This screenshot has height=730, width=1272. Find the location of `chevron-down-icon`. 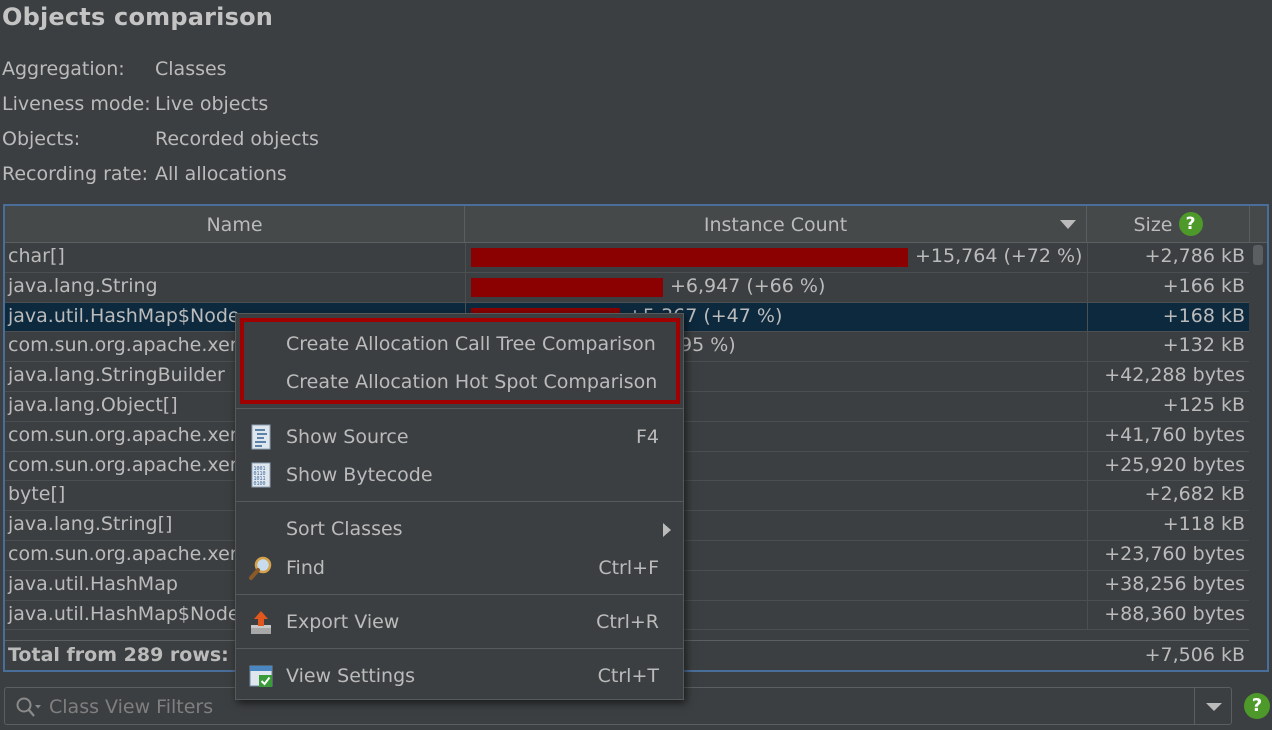

chevron-down-icon is located at coordinates (1214, 707).